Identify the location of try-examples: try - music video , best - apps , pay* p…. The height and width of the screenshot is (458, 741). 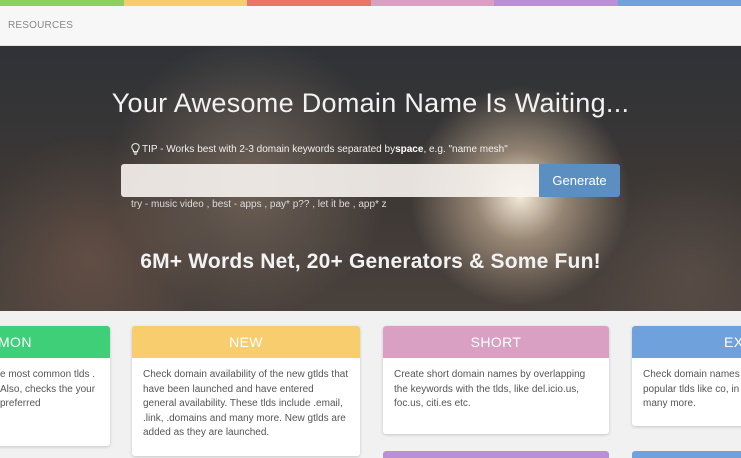
(259, 204).